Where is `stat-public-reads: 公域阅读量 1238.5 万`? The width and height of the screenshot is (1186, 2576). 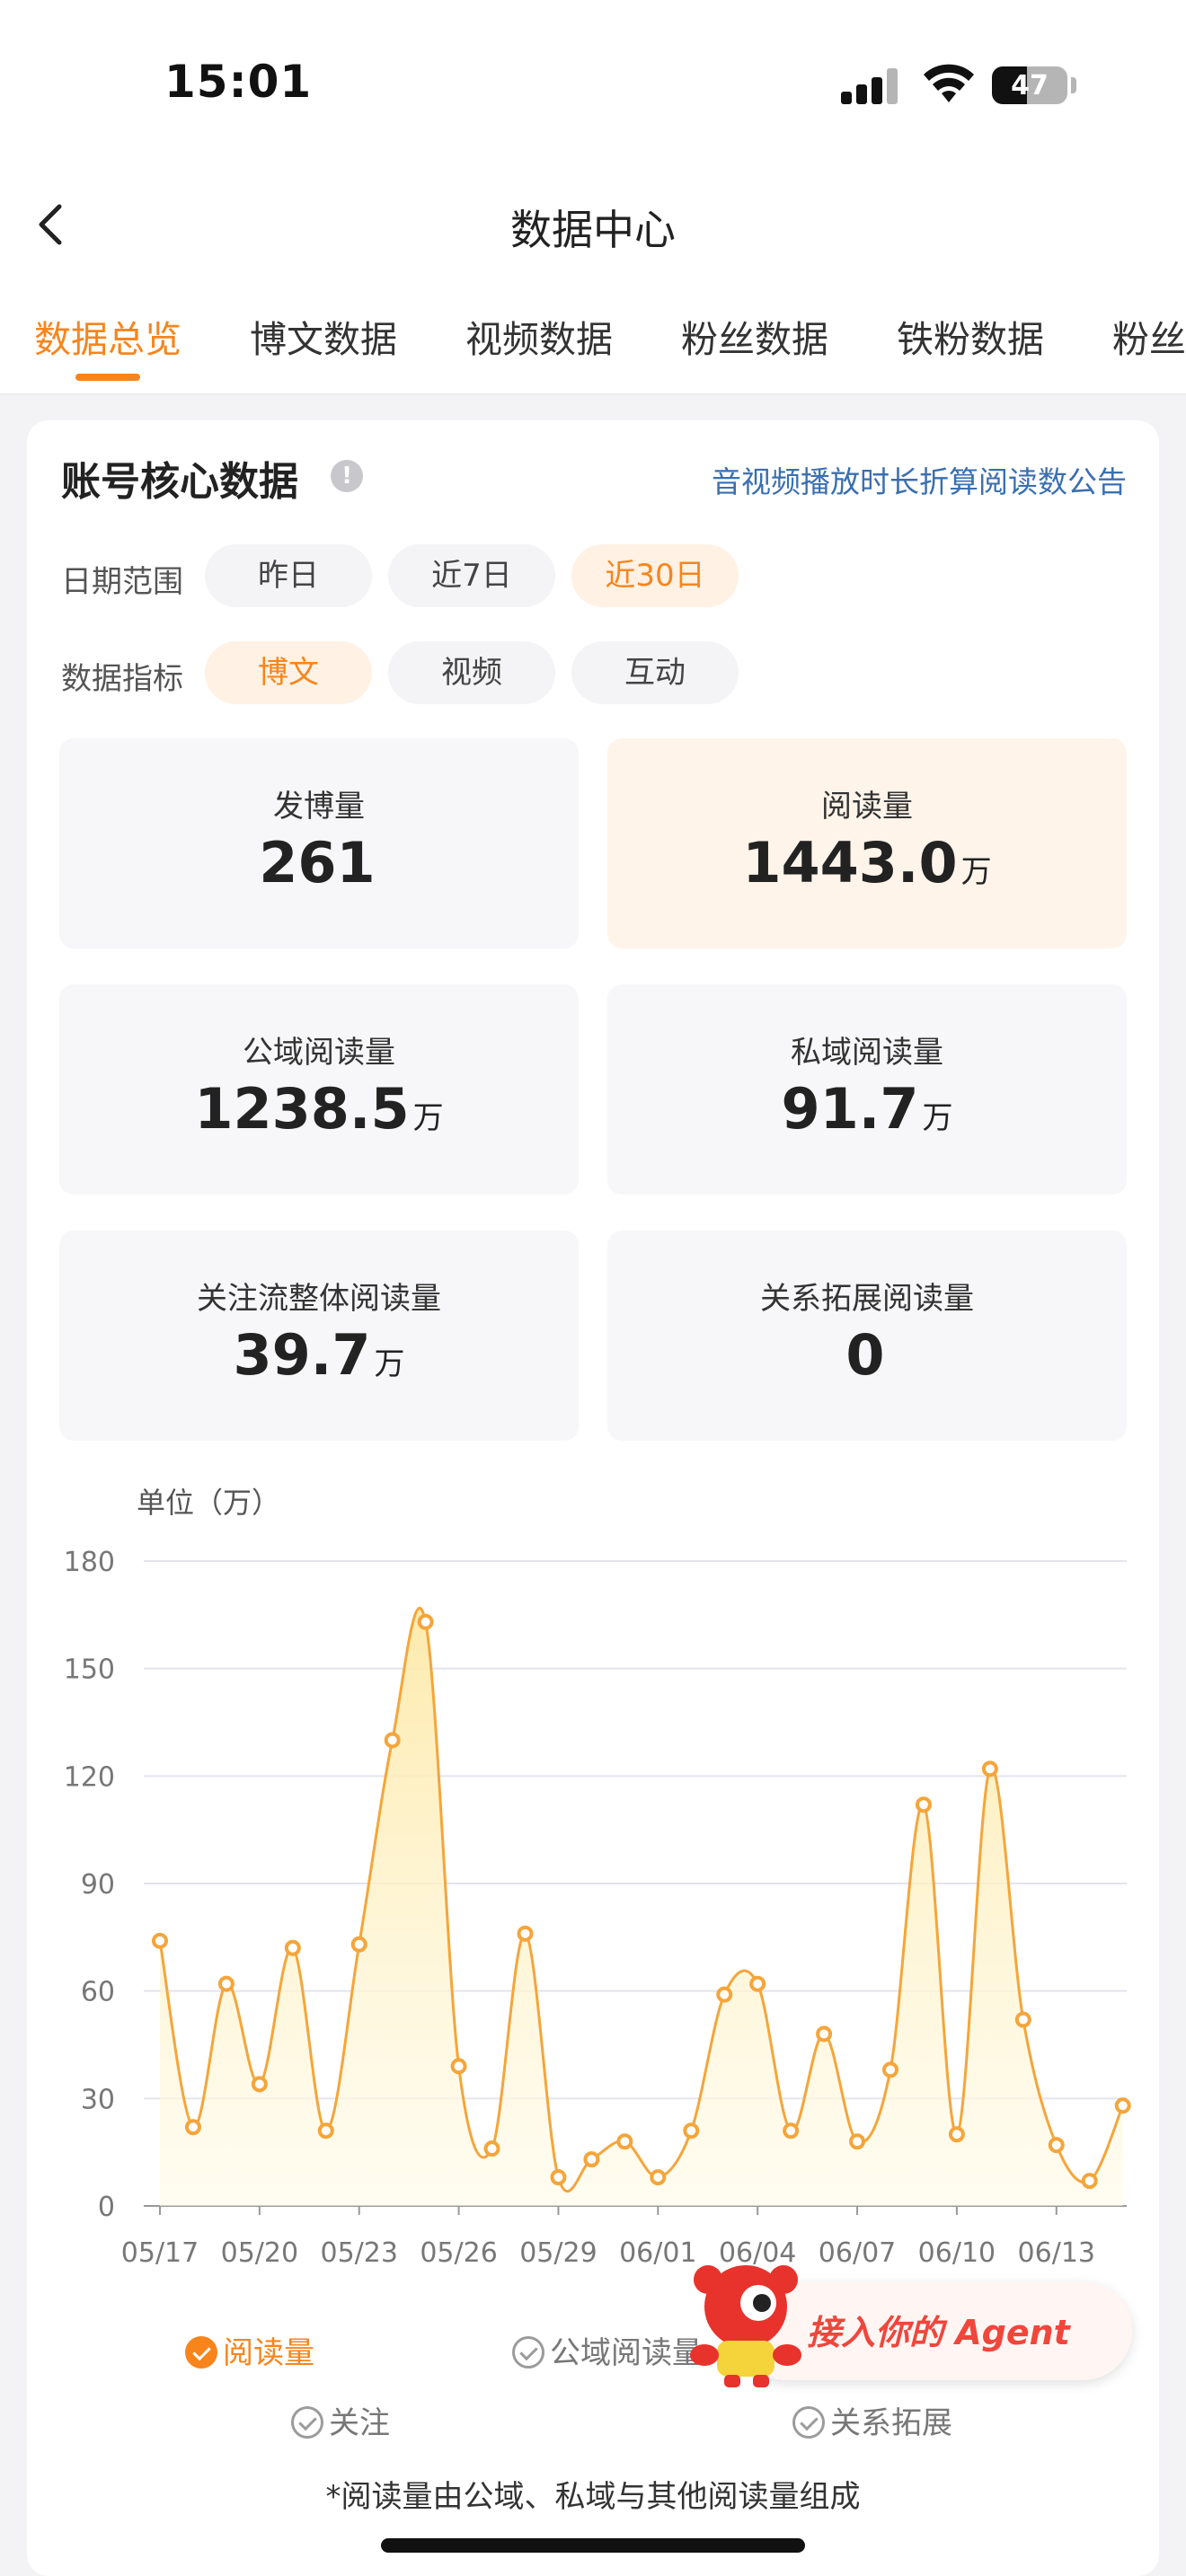 stat-public-reads: 公域阅读量 1238.5 万 is located at coordinates (319, 1089).